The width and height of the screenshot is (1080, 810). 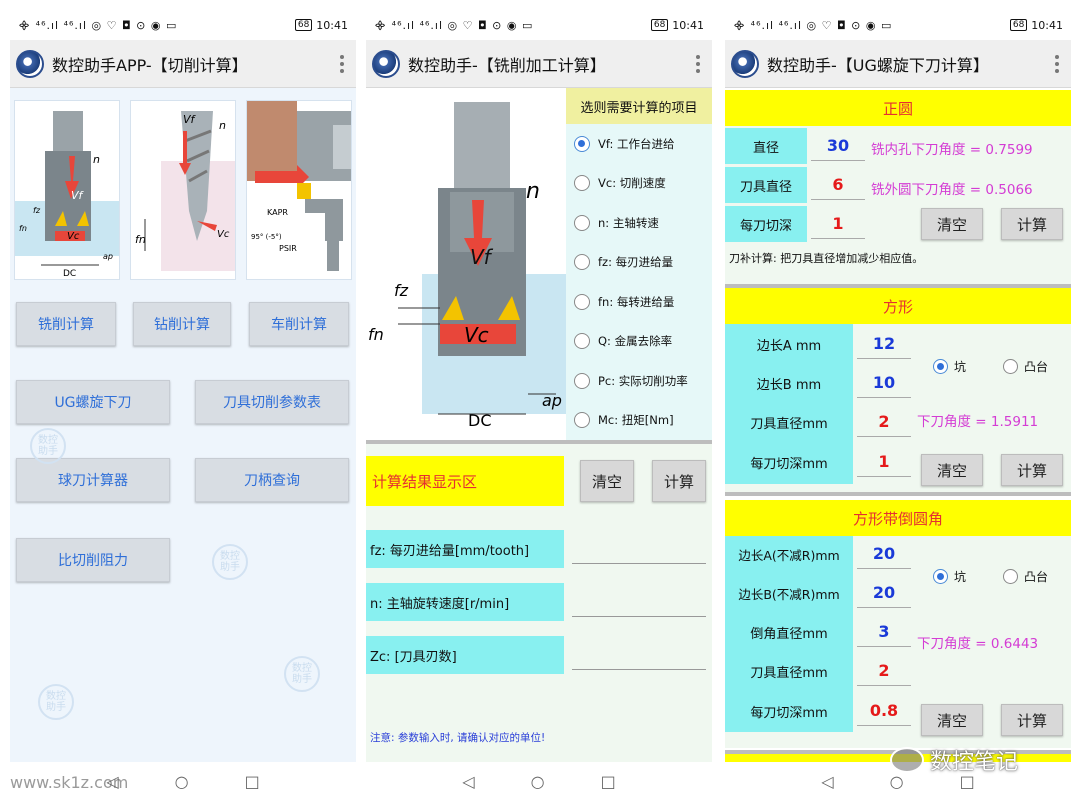 I want to click on option-label: Vf: 工作台进给, so click(x=636, y=143).